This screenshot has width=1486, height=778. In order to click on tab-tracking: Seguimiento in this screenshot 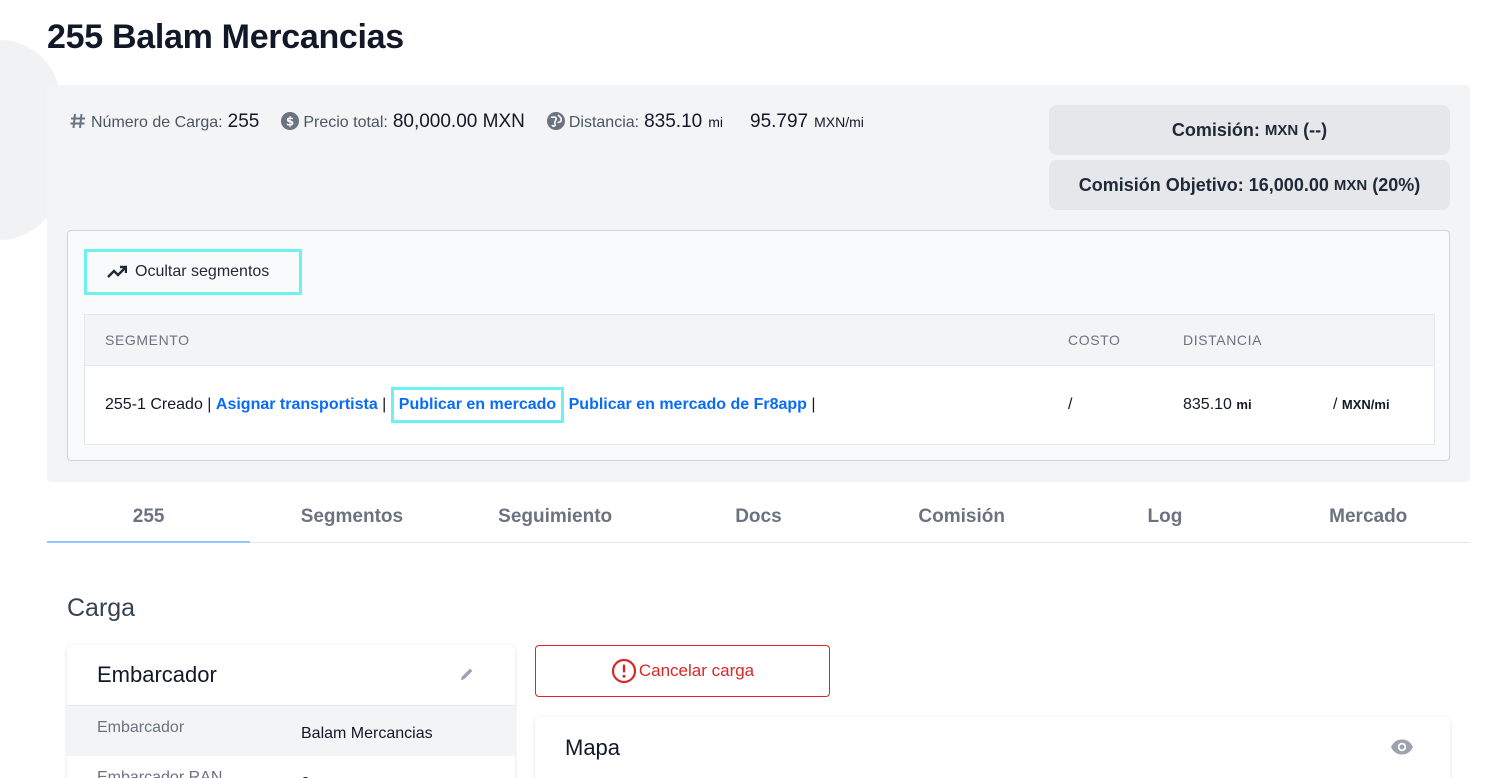, I will do `click(555, 518)`.